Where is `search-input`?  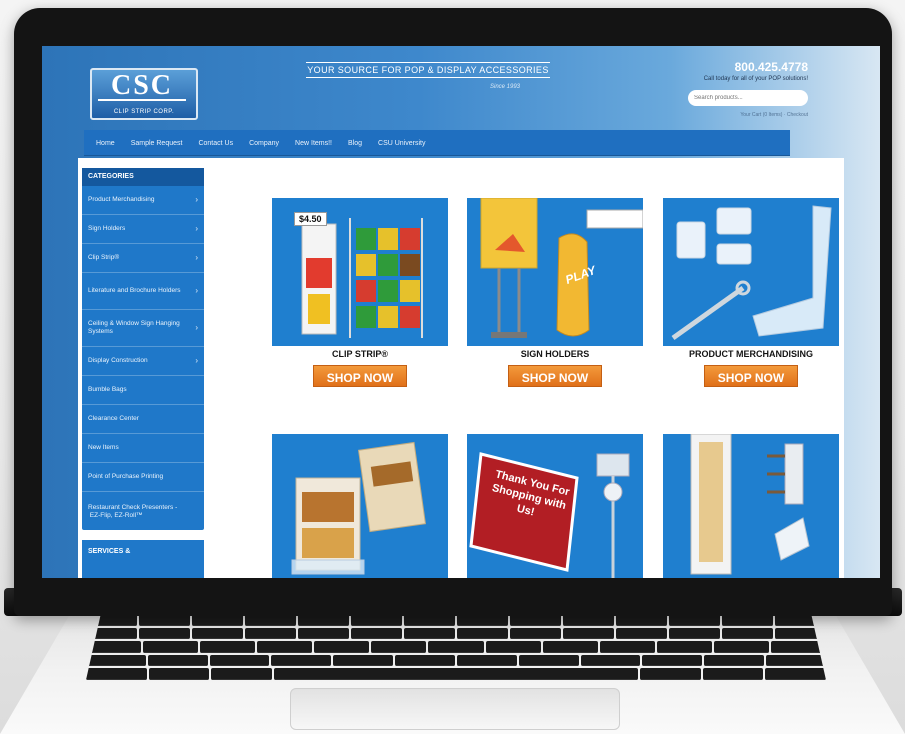
search-input is located at coordinates (748, 98).